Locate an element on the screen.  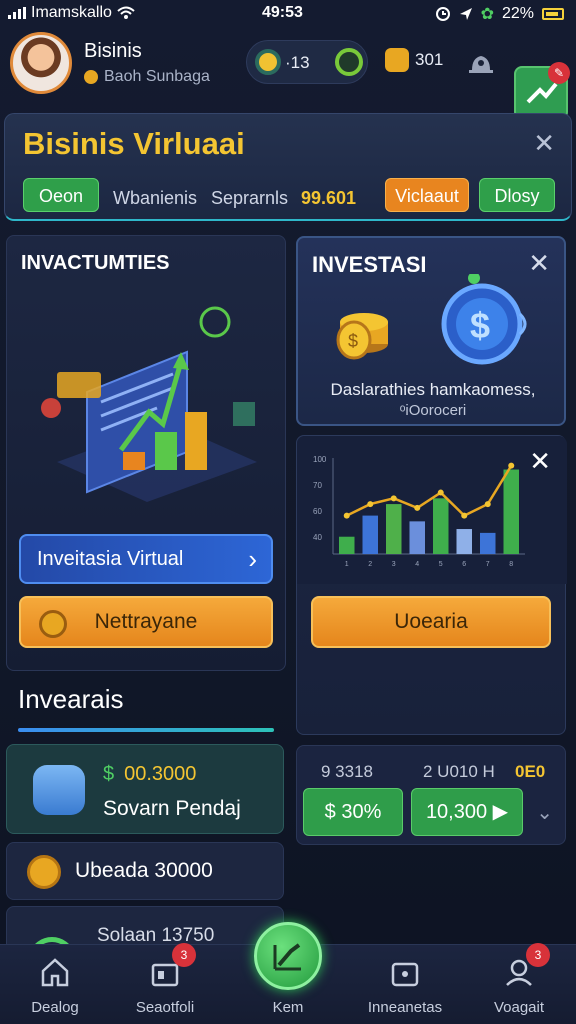
balance-value: ·13 is located at coordinates (297, 62).